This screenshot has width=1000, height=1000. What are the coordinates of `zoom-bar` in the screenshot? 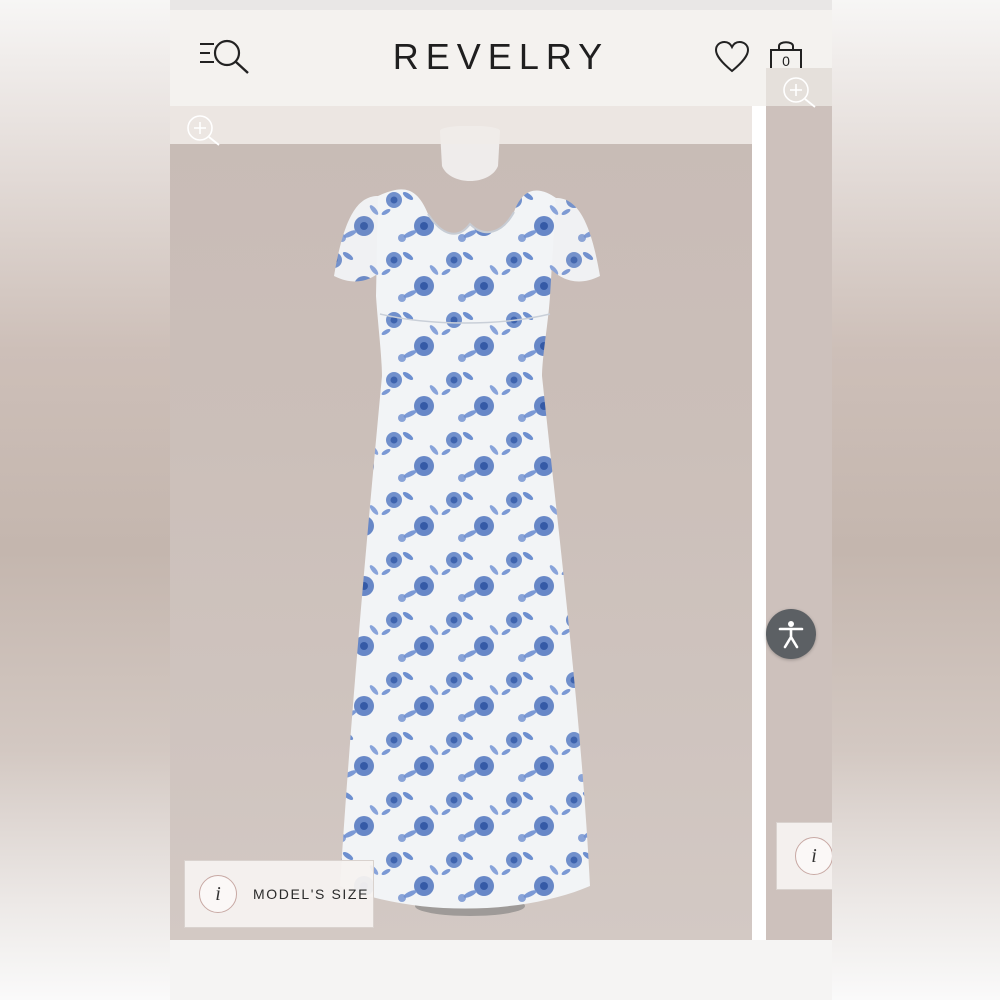 It's located at (461, 126).